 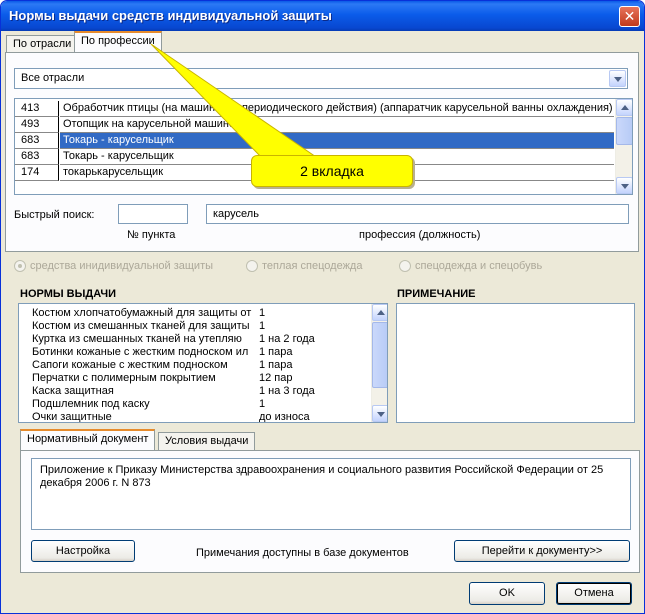 What do you see at coordinates (37, 125) in the screenshot?
I see `profession-code: 493` at bounding box center [37, 125].